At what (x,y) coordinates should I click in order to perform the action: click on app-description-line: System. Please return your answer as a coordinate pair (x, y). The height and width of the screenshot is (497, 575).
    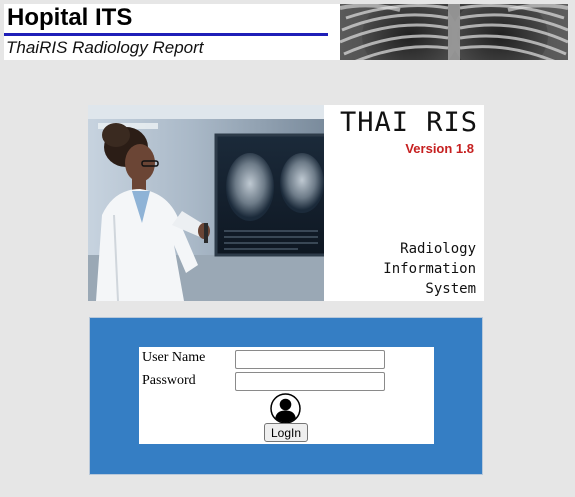
    Looking at the image, I should click on (450, 289).